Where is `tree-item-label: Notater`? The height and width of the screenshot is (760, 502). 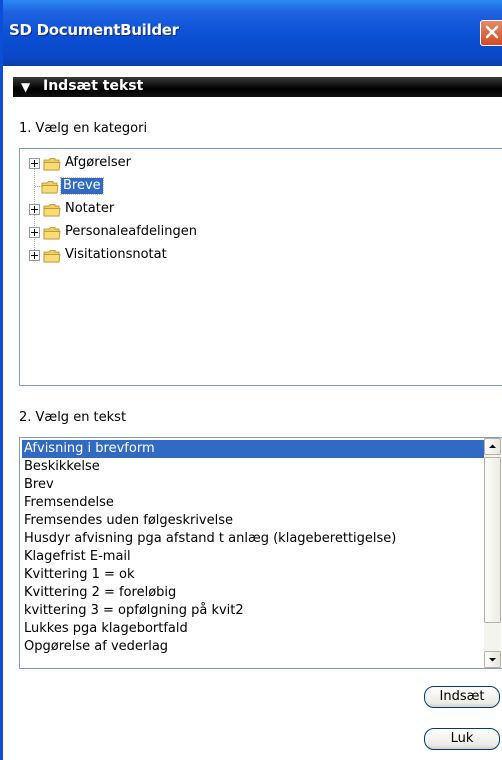
tree-item-label: Notater is located at coordinates (89, 209).